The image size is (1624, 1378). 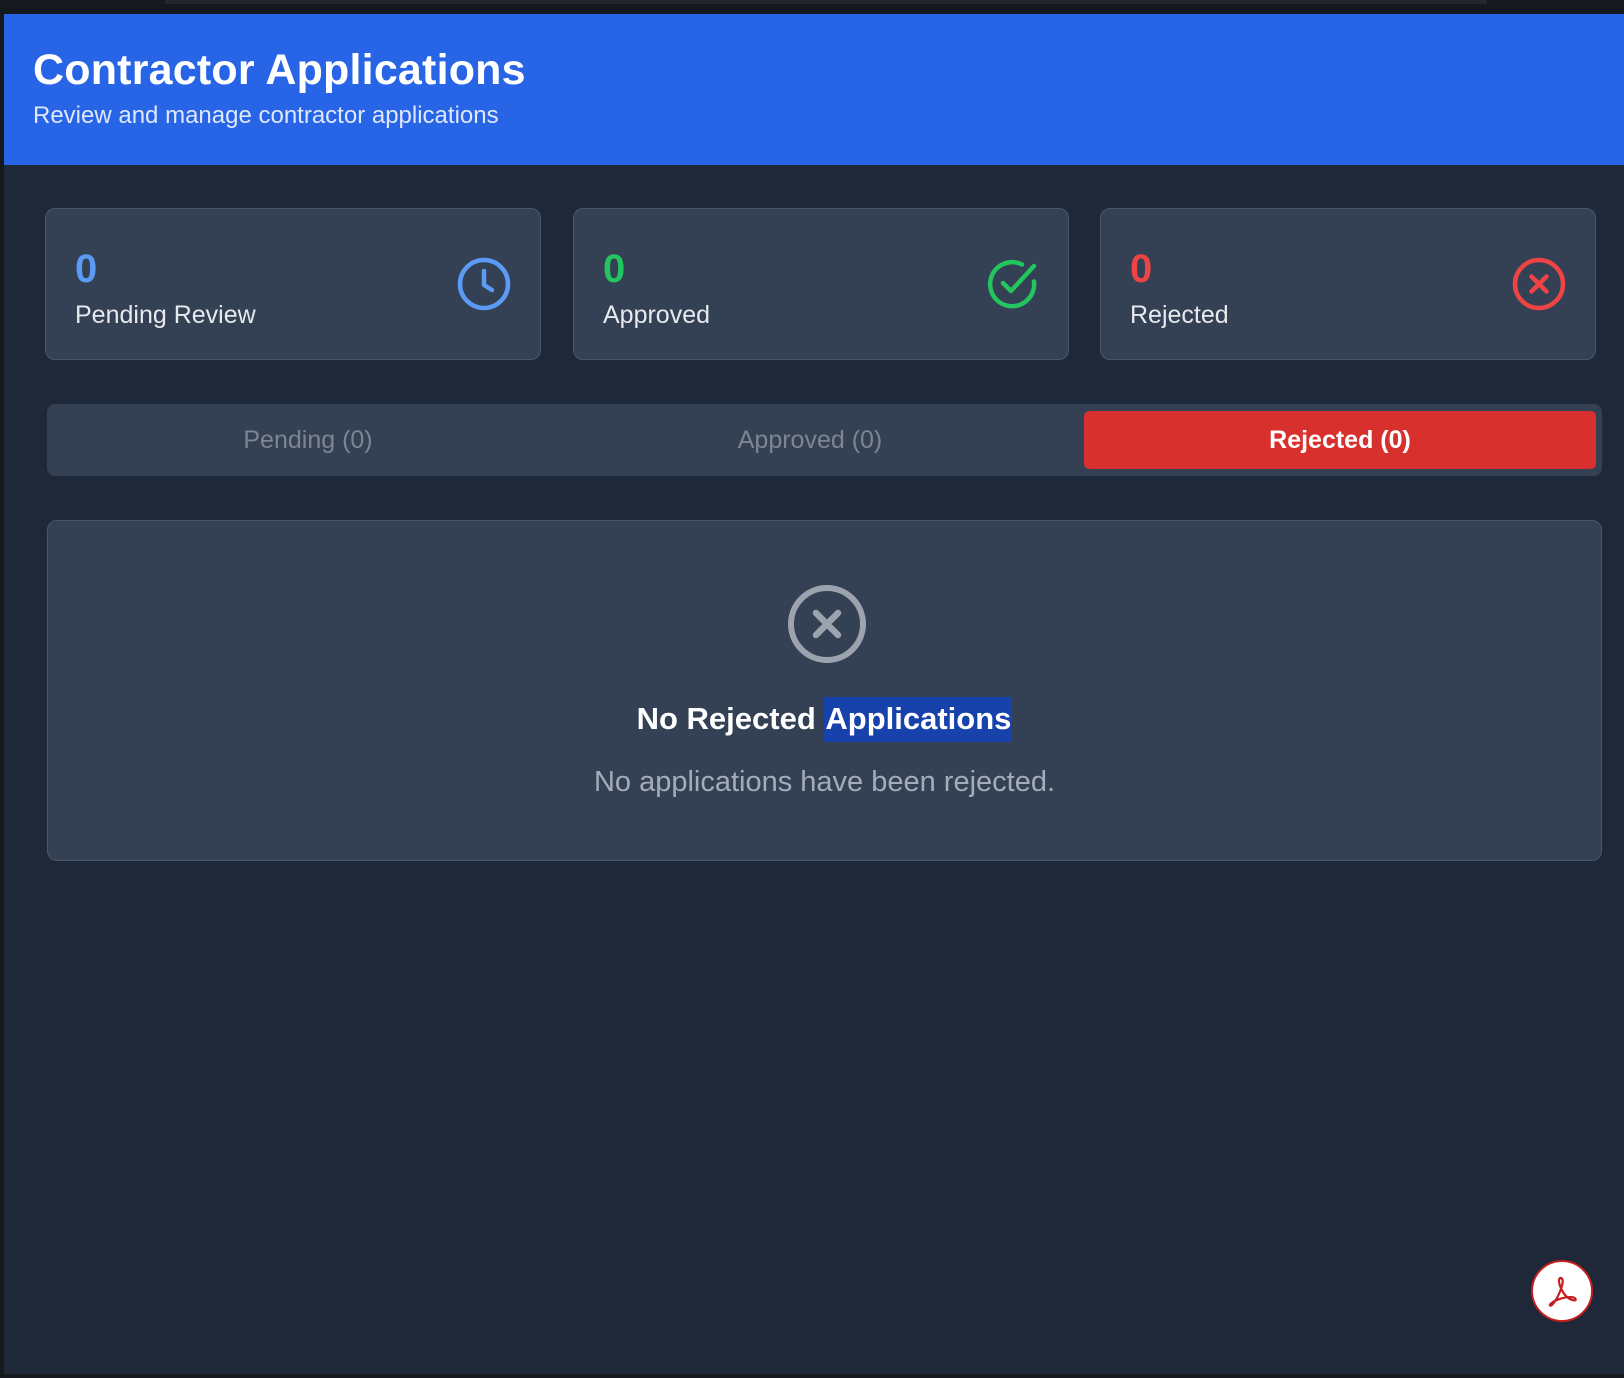 I want to click on browser-top-strip, so click(x=812, y=7).